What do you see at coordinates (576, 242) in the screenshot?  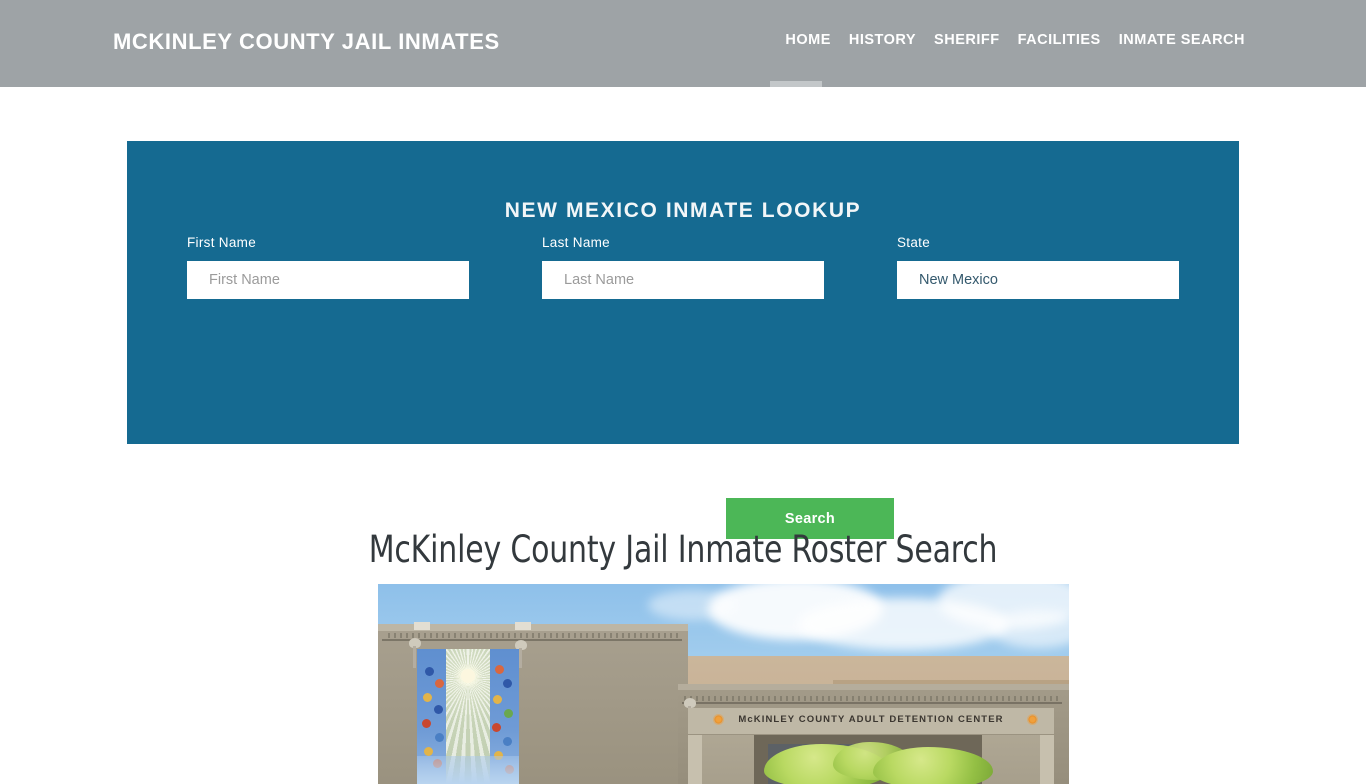 I see `last-name-label: Last Name` at bounding box center [576, 242].